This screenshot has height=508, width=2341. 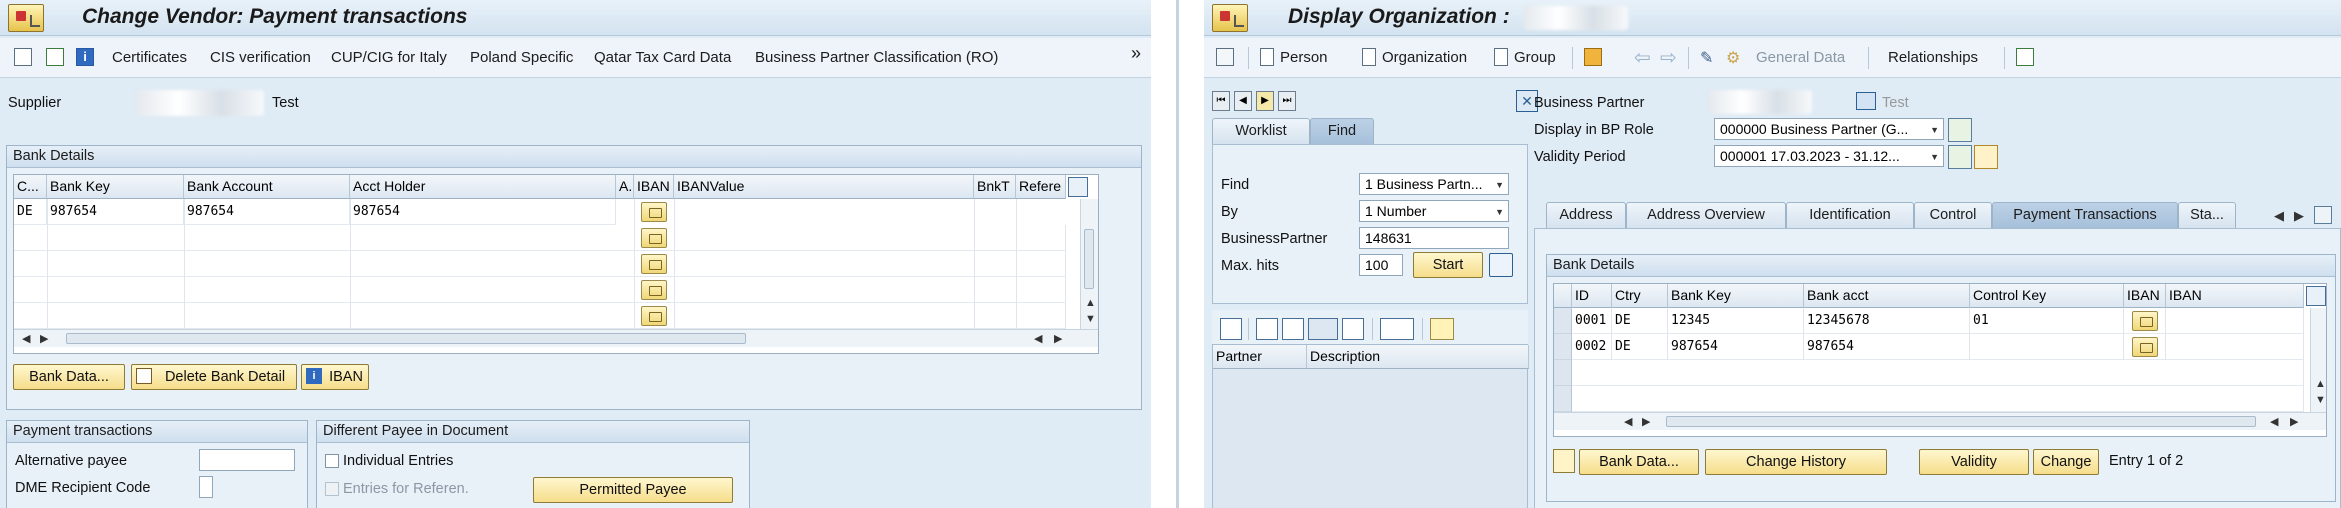 I want to click on group-icon, so click(x=1501, y=57).